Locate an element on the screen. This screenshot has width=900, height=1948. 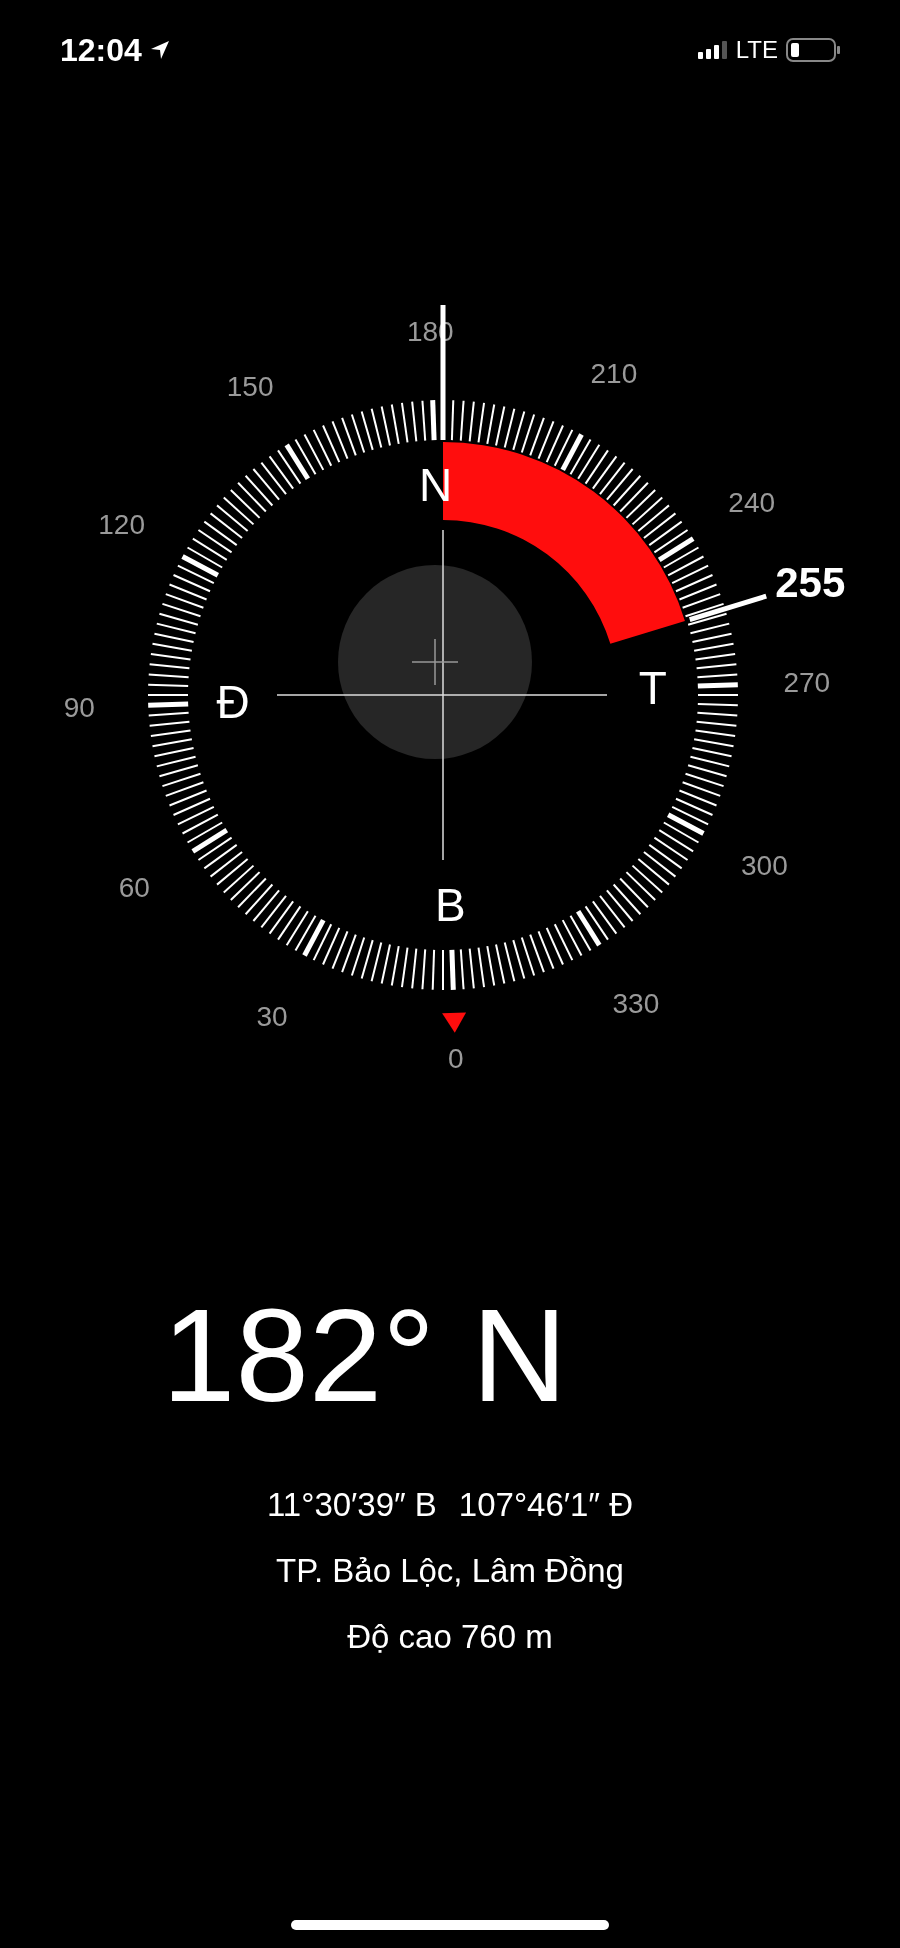
coordinate-text: 11°30′39″ B is located at coordinates (351, 1505).